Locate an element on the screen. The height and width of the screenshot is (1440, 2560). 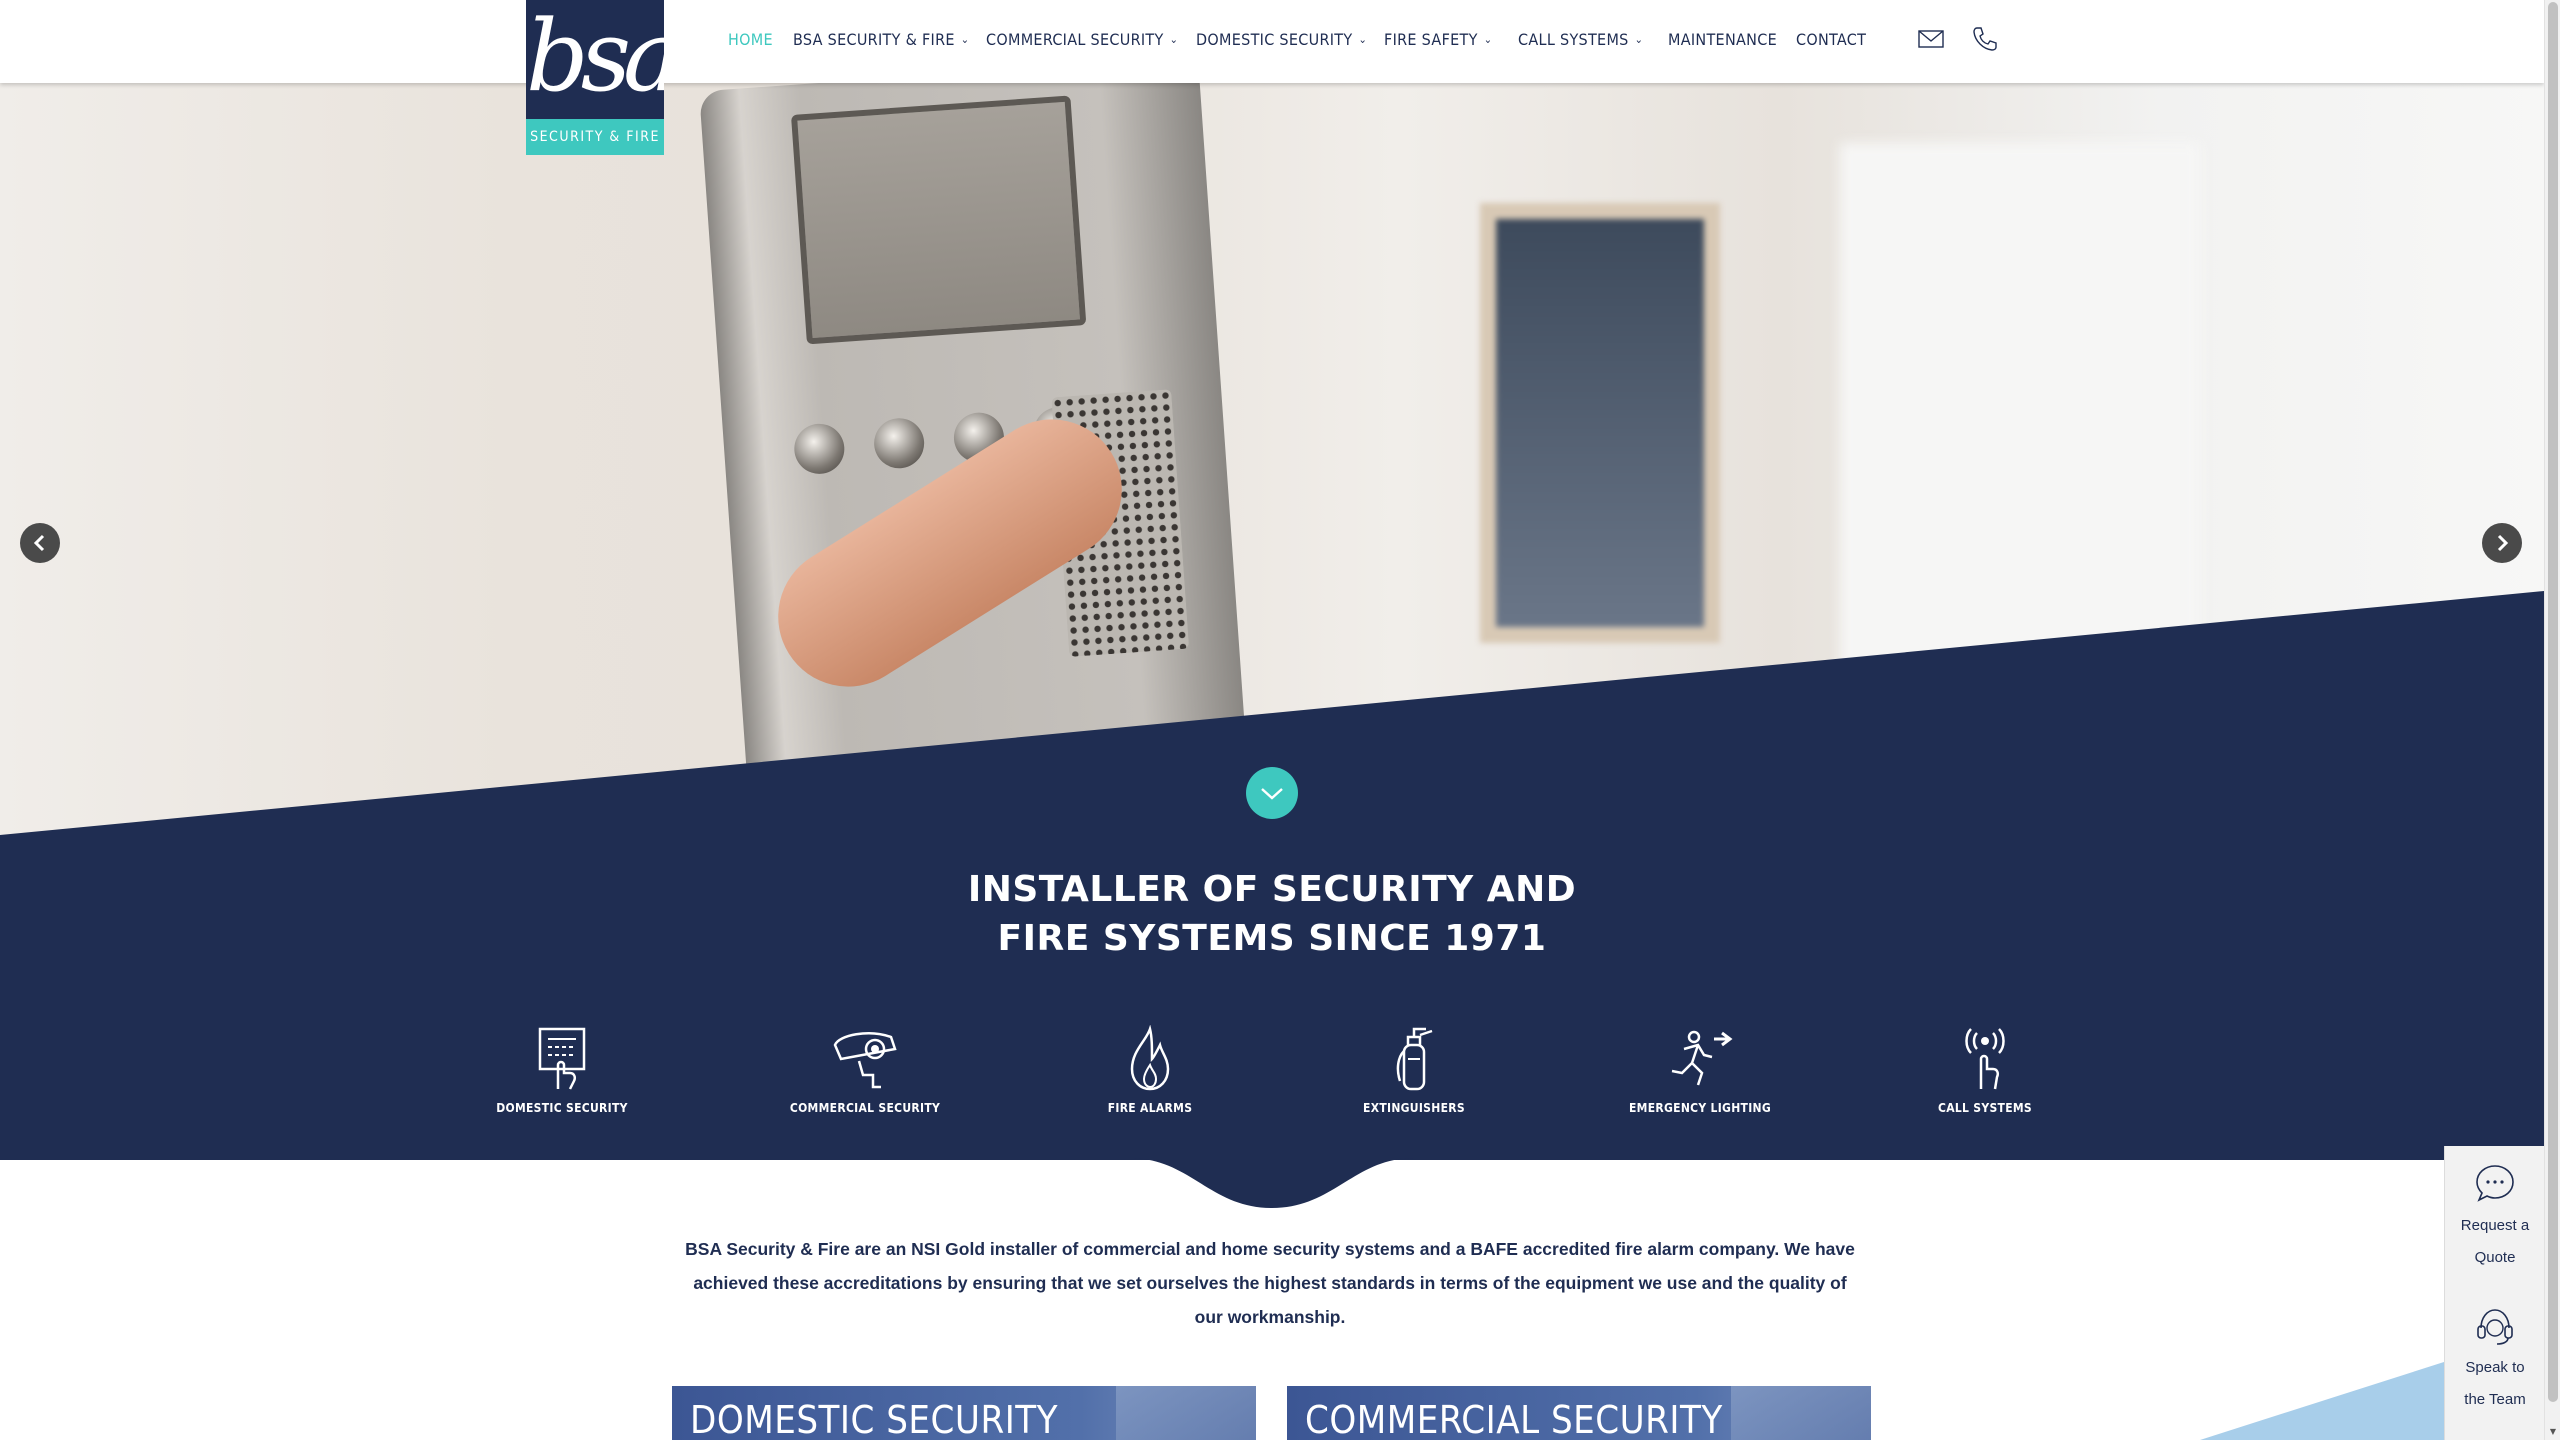
scroll-down-button is located at coordinates (1272, 793).